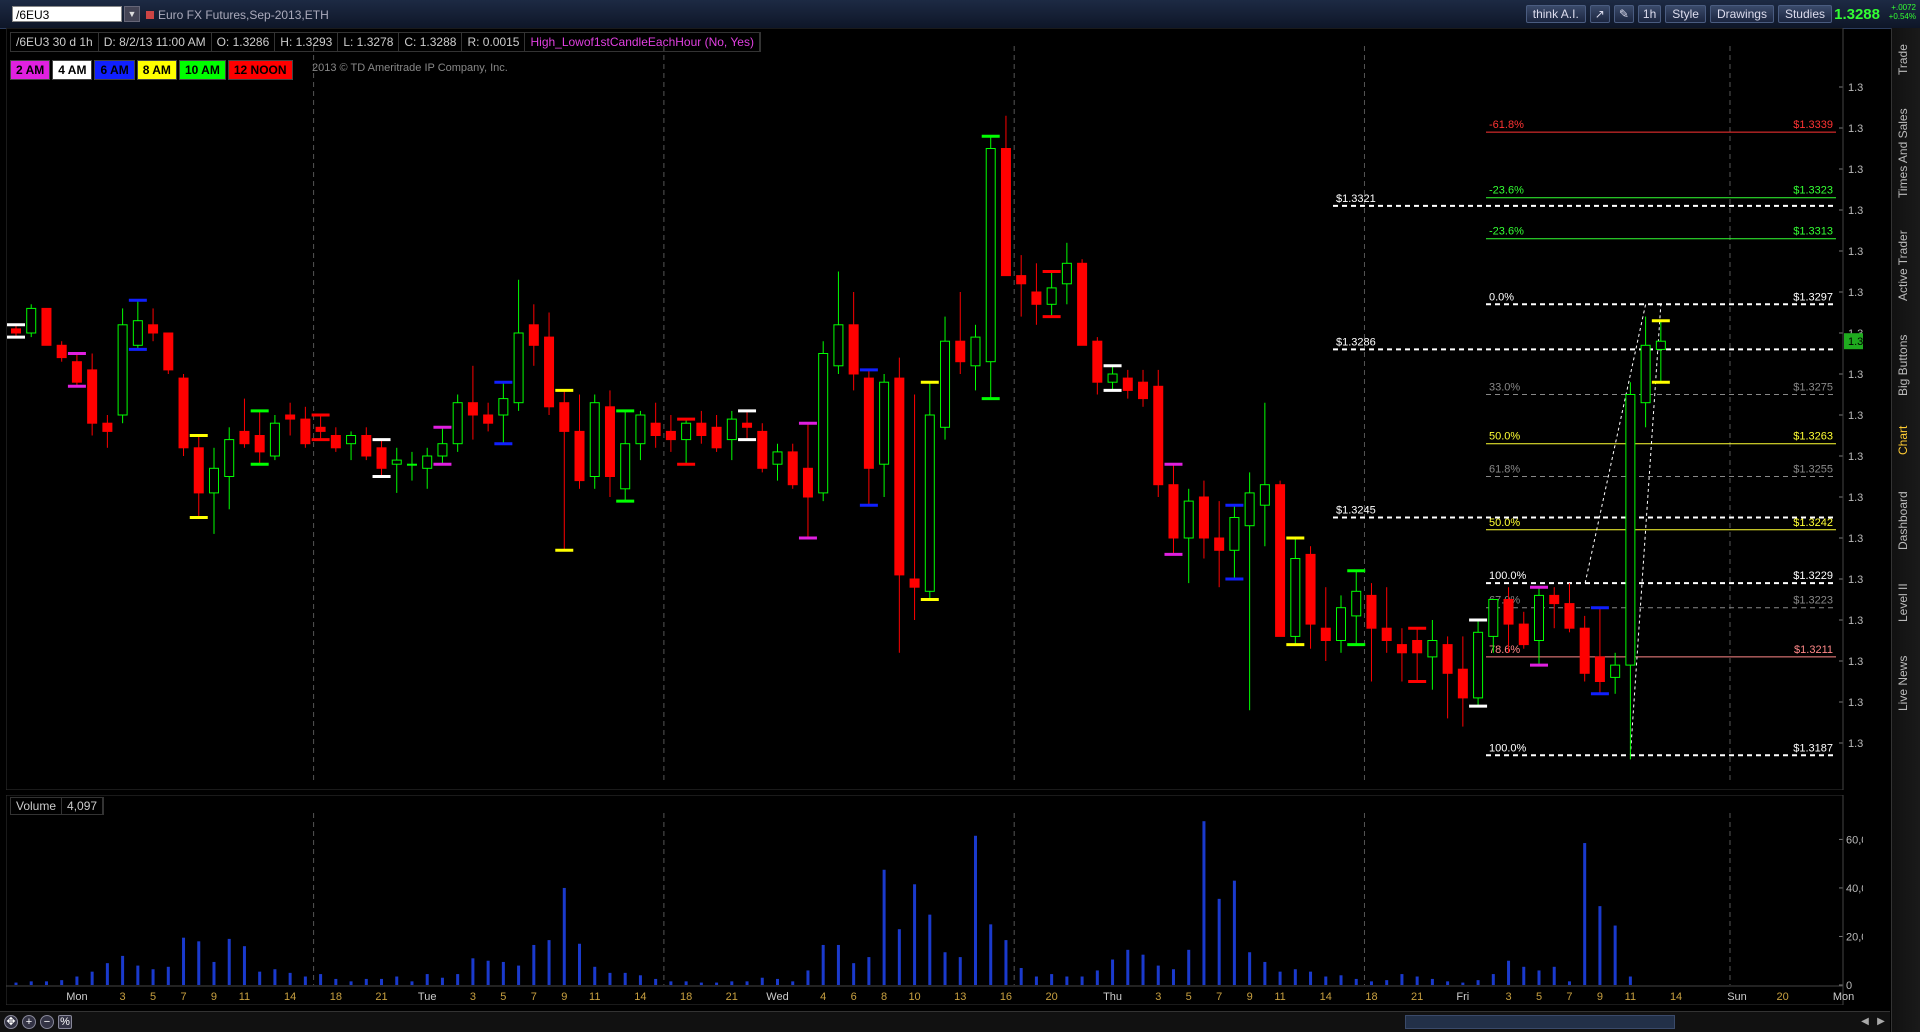  What do you see at coordinates (11, 1022) in the screenshot?
I see `pan-icon: ✥` at bounding box center [11, 1022].